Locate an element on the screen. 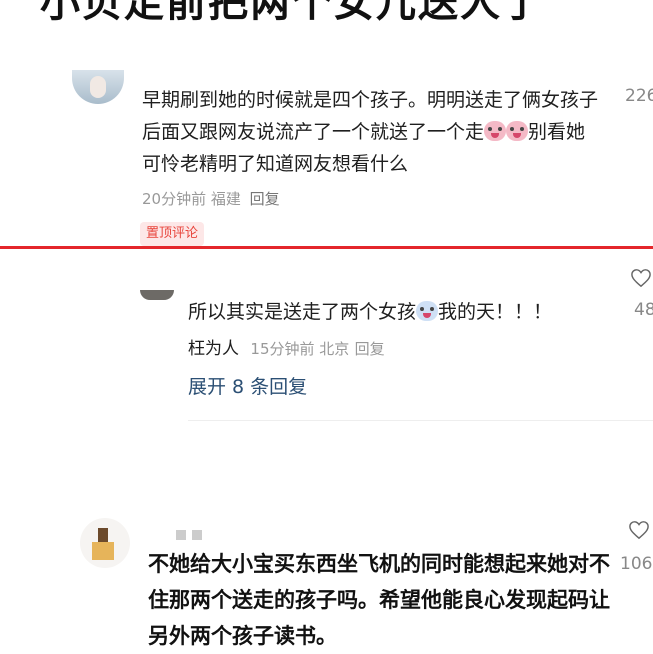 The image size is (653, 654). page-title: 小贝走前把两个女儿送人了 is located at coordinates (292, 13).